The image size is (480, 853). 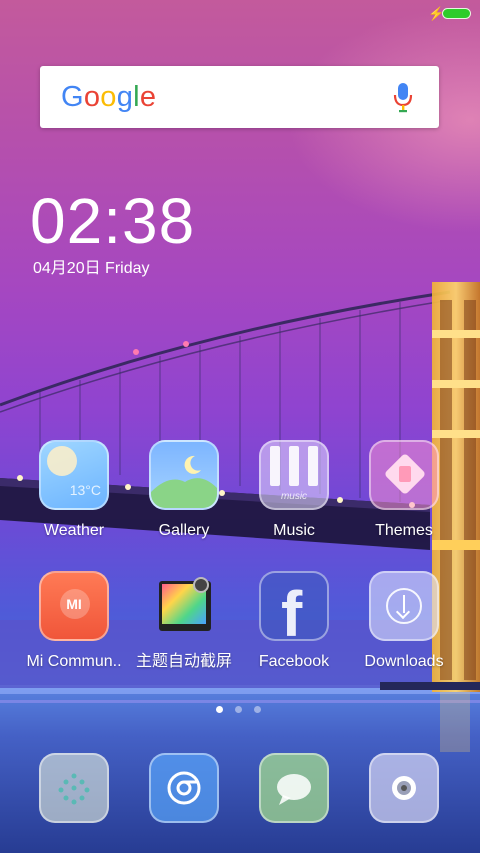 What do you see at coordinates (403, 98) in the screenshot?
I see `mic-icon` at bounding box center [403, 98].